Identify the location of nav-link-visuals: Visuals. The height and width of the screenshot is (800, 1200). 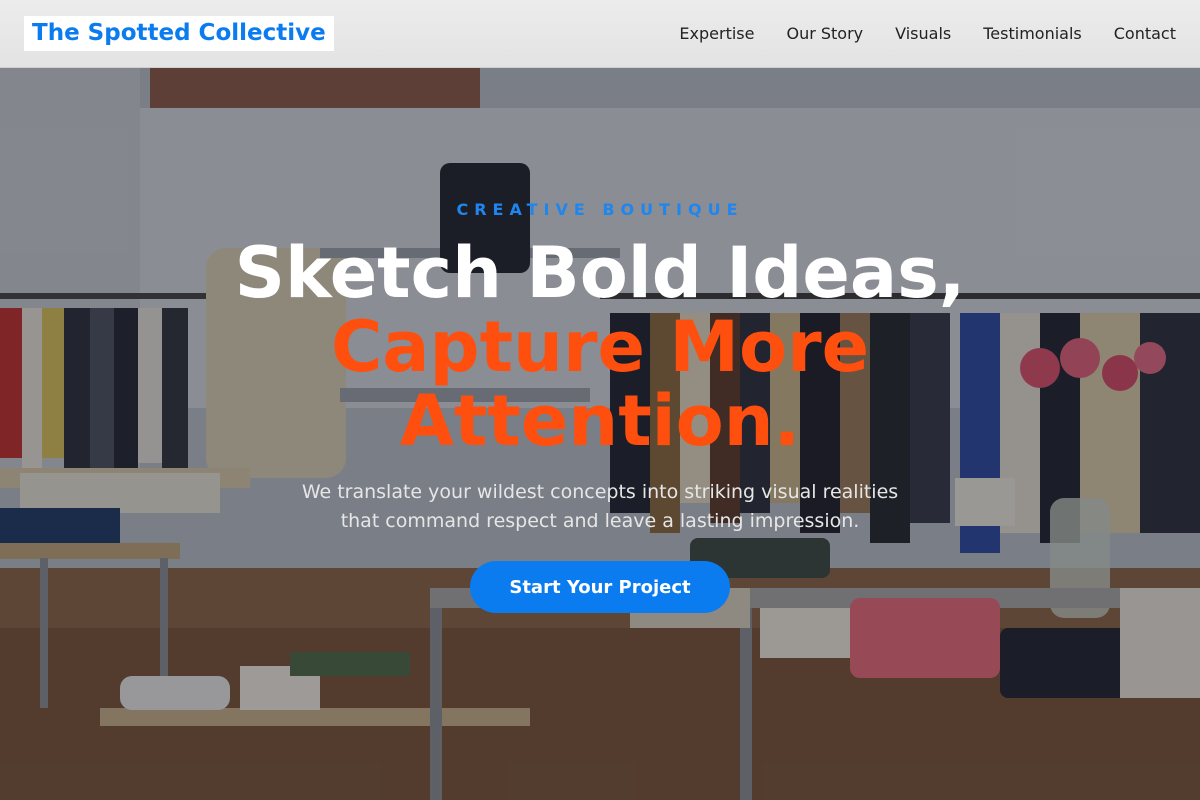
(923, 33).